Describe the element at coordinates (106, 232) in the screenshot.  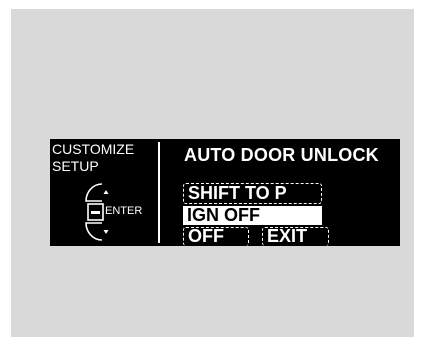
I see `down-arrow-icon` at that location.